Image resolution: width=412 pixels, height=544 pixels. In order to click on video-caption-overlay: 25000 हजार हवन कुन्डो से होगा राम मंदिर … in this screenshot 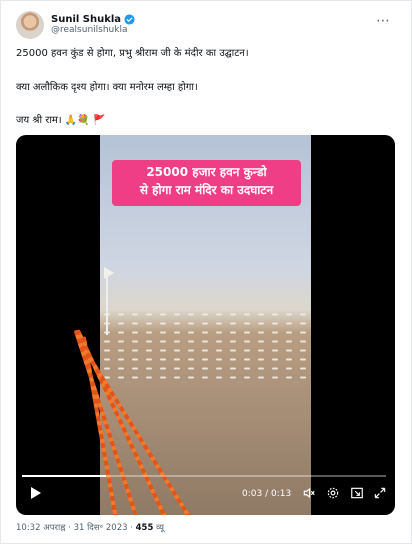, I will do `click(206, 183)`.